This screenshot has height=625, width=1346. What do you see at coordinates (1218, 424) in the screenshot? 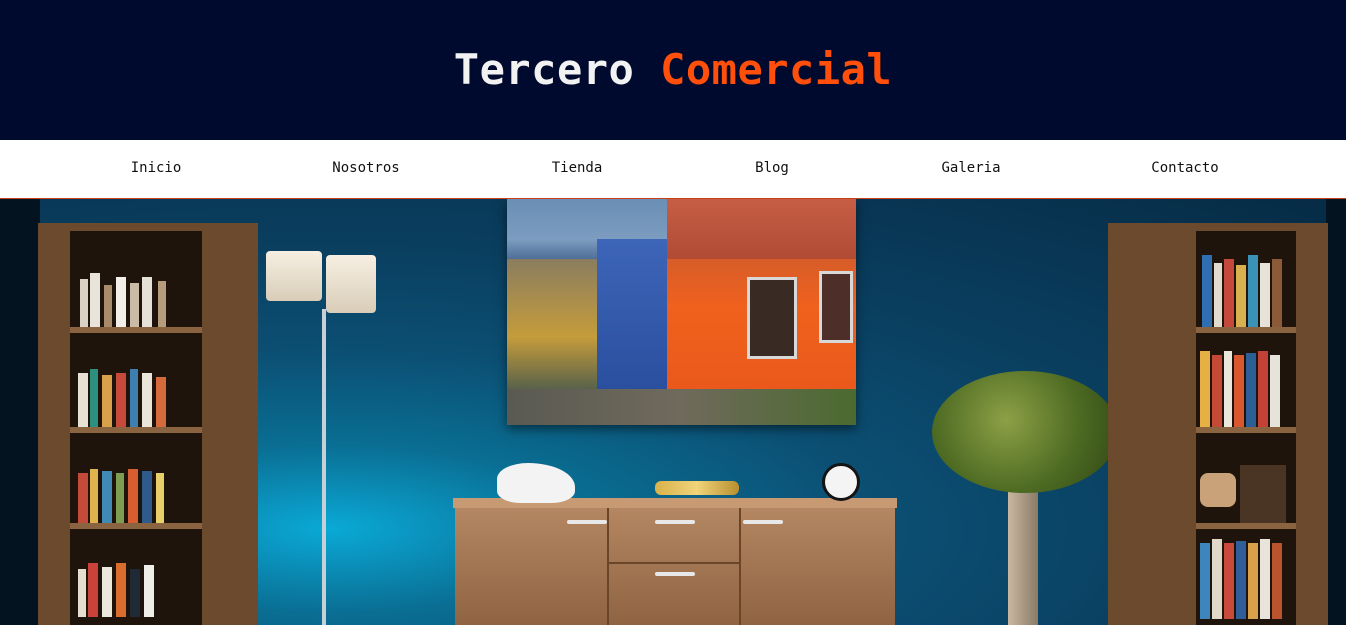
I see `right-bookshelf` at bounding box center [1218, 424].